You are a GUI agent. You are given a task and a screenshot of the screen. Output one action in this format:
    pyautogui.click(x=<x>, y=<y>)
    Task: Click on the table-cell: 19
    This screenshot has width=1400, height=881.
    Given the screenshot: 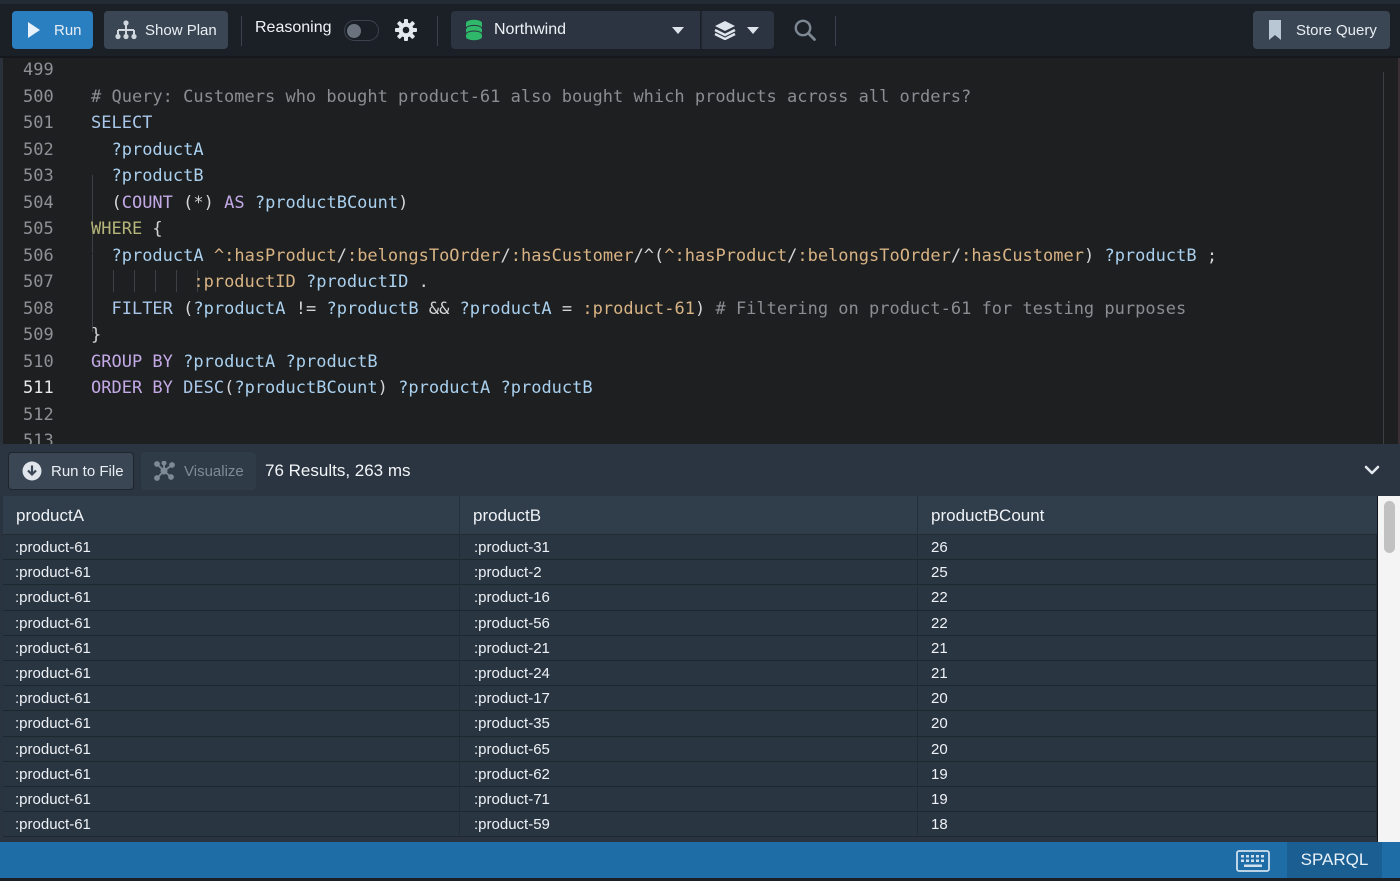 What is the action you would take?
    pyautogui.click(x=1147, y=774)
    